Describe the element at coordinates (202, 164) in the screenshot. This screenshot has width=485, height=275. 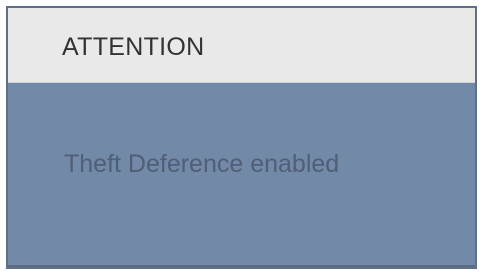
I see `status-message: Theft Deference enabled` at that location.